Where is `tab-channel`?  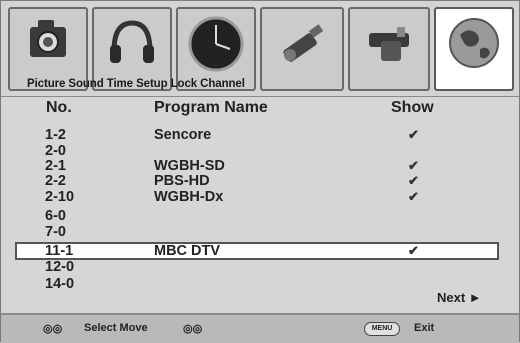 tab-channel is located at coordinates (474, 49).